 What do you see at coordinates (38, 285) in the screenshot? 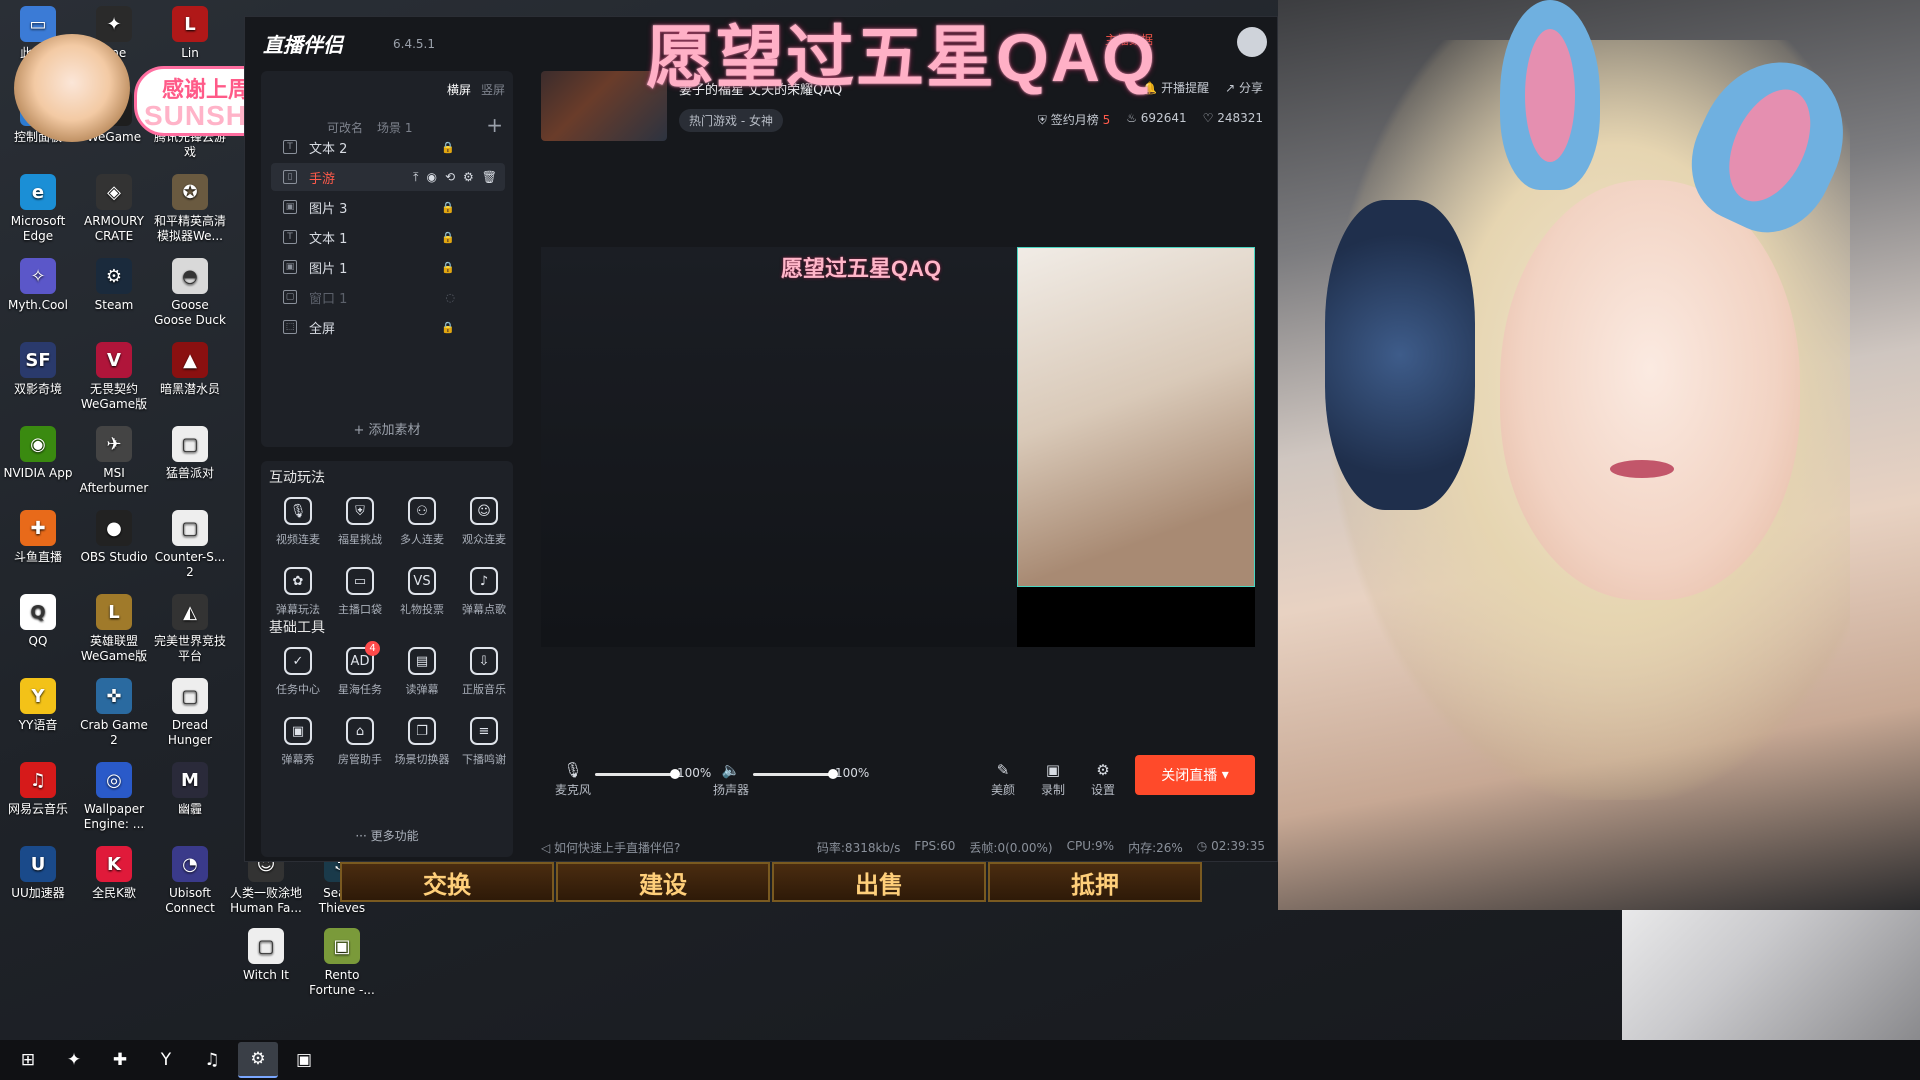
I see `desktop-icon: ✧ Myth.Cool` at bounding box center [38, 285].